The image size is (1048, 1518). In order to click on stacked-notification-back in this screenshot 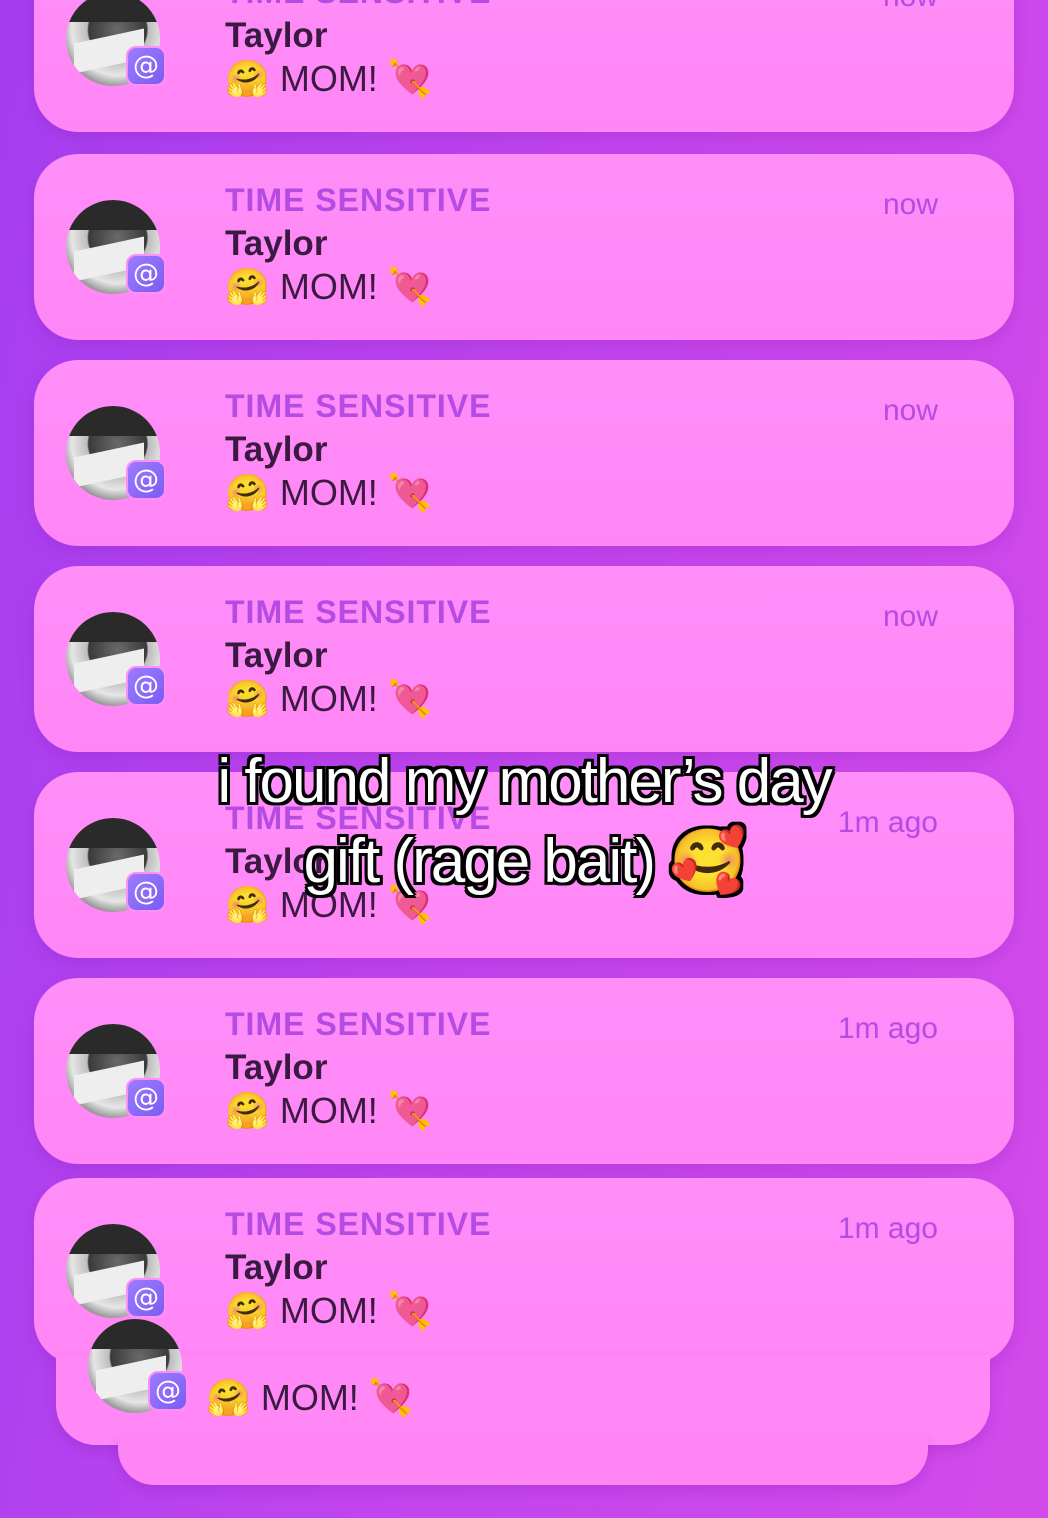, I will do `click(523, 1460)`.